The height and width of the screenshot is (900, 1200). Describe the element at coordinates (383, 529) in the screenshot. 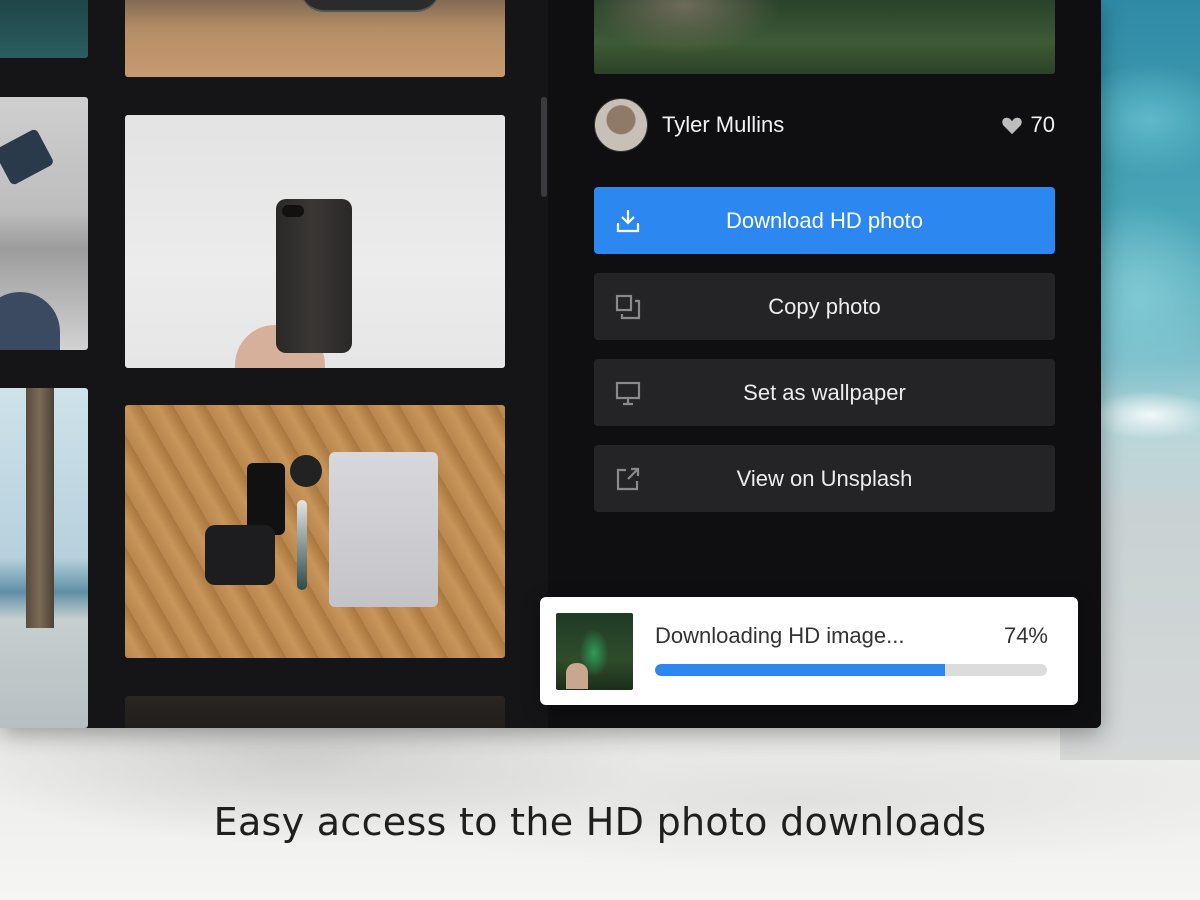

I see `laptop-shape` at that location.